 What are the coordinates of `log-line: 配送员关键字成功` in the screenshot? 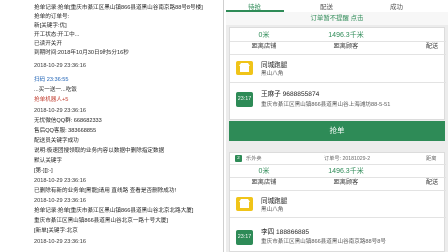 It's located at (56, 141).